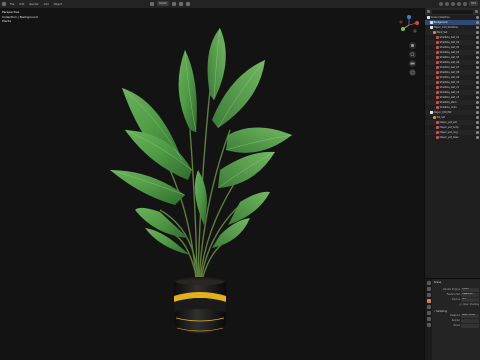 The image size is (480, 360). What do you see at coordinates (428, 301) in the screenshot?
I see `scene-icon` at bounding box center [428, 301].